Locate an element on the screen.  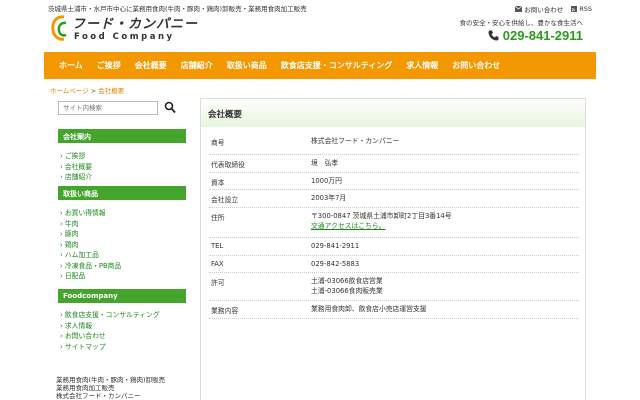
phone-icon is located at coordinates (493, 35).